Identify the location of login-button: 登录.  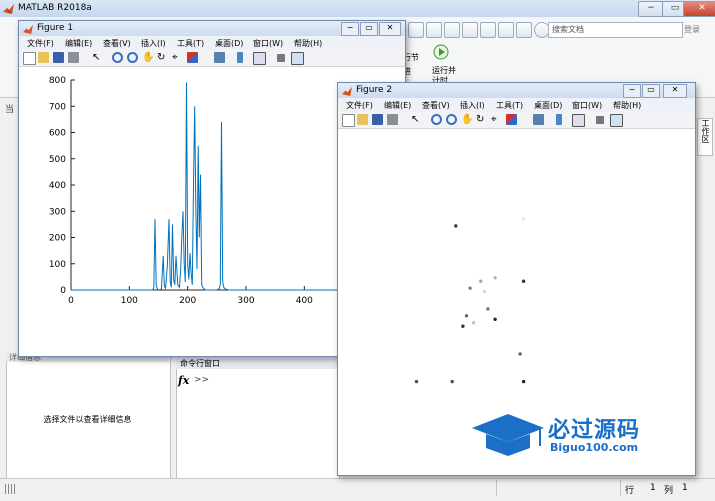
(692, 29).